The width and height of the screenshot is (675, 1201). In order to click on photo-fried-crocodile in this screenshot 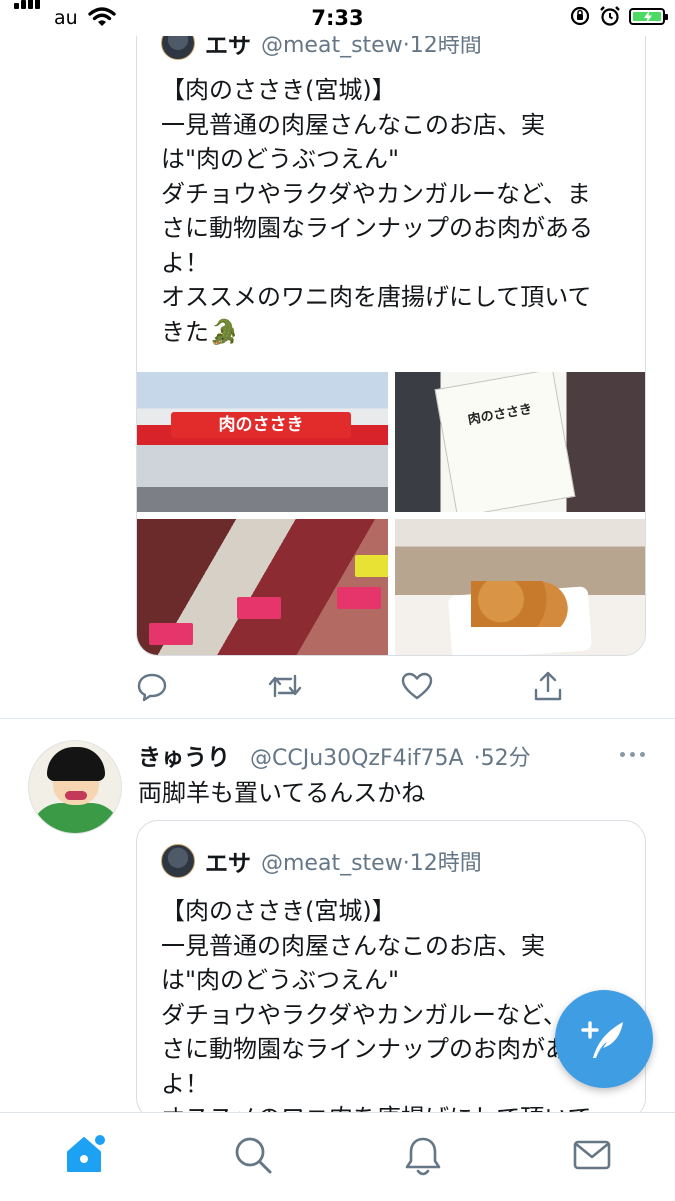, I will do `click(520, 587)`.